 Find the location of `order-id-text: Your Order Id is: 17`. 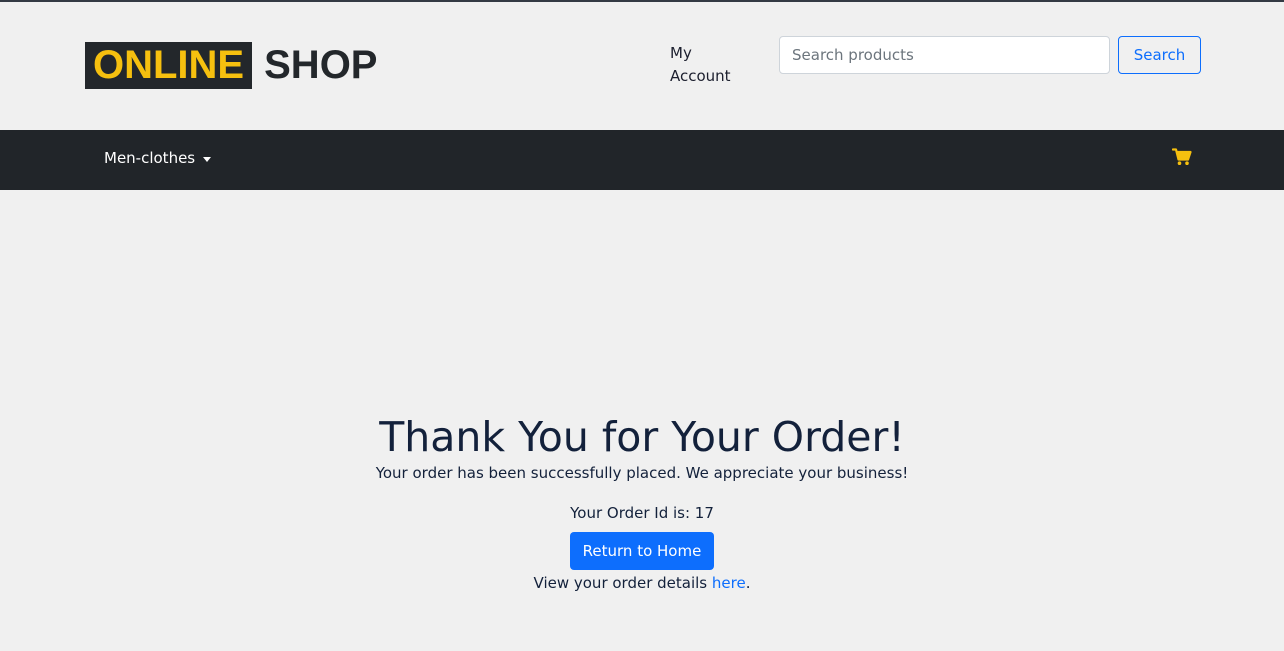

order-id-text: Your Order Id is: 17 is located at coordinates (642, 513).